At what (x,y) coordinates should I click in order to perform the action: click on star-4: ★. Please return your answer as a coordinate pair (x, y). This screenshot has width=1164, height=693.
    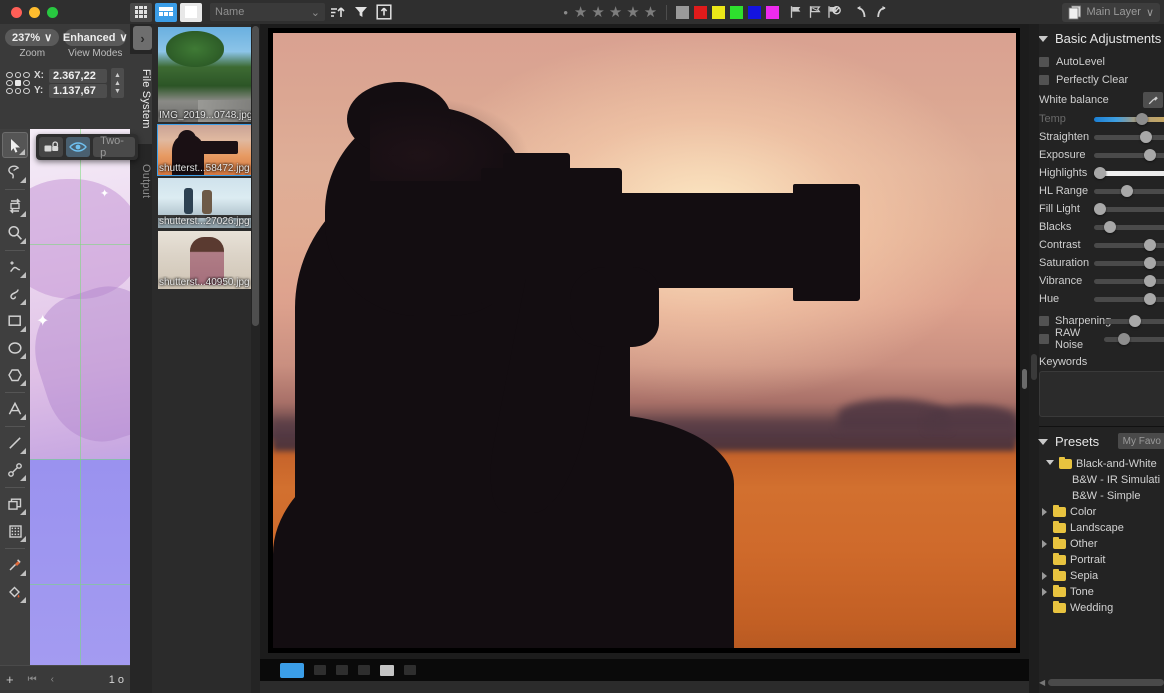
    Looking at the image, I should click on (632, 12).